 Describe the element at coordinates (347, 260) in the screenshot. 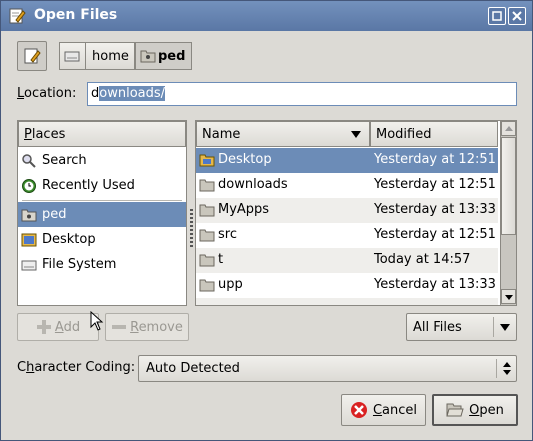

I see `file-row: t Today at 14:57` at that location.